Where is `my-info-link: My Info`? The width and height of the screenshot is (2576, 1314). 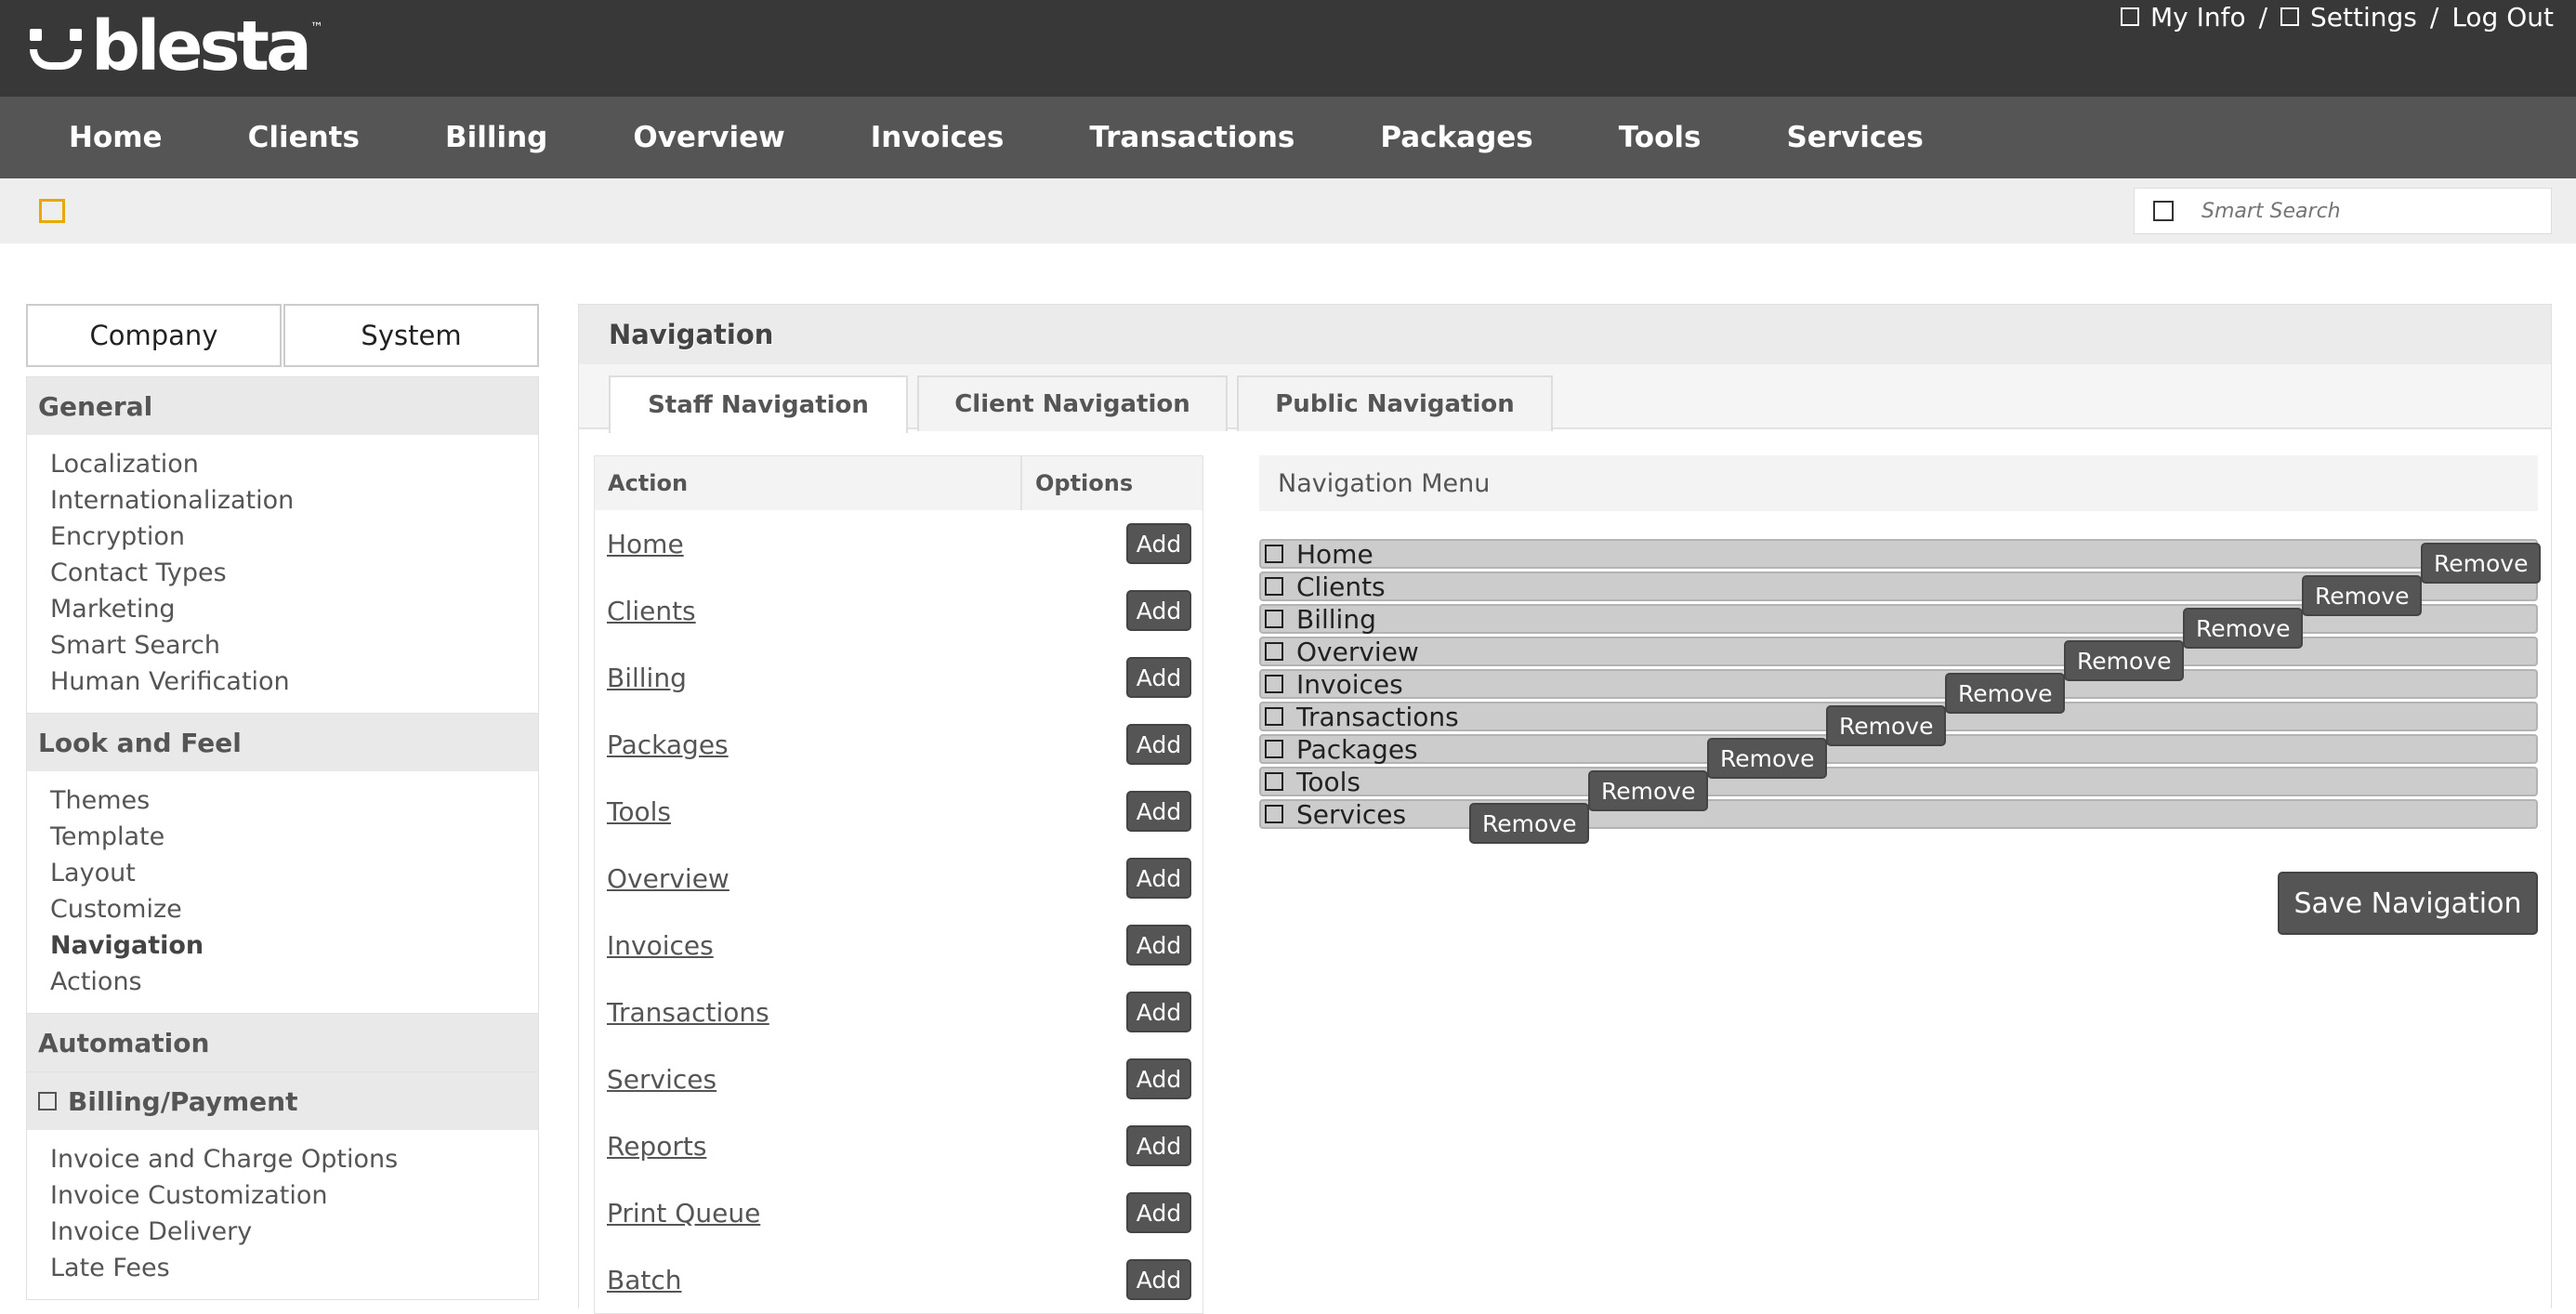
my-info-link: My Info is located at coordinates (2183, 18).